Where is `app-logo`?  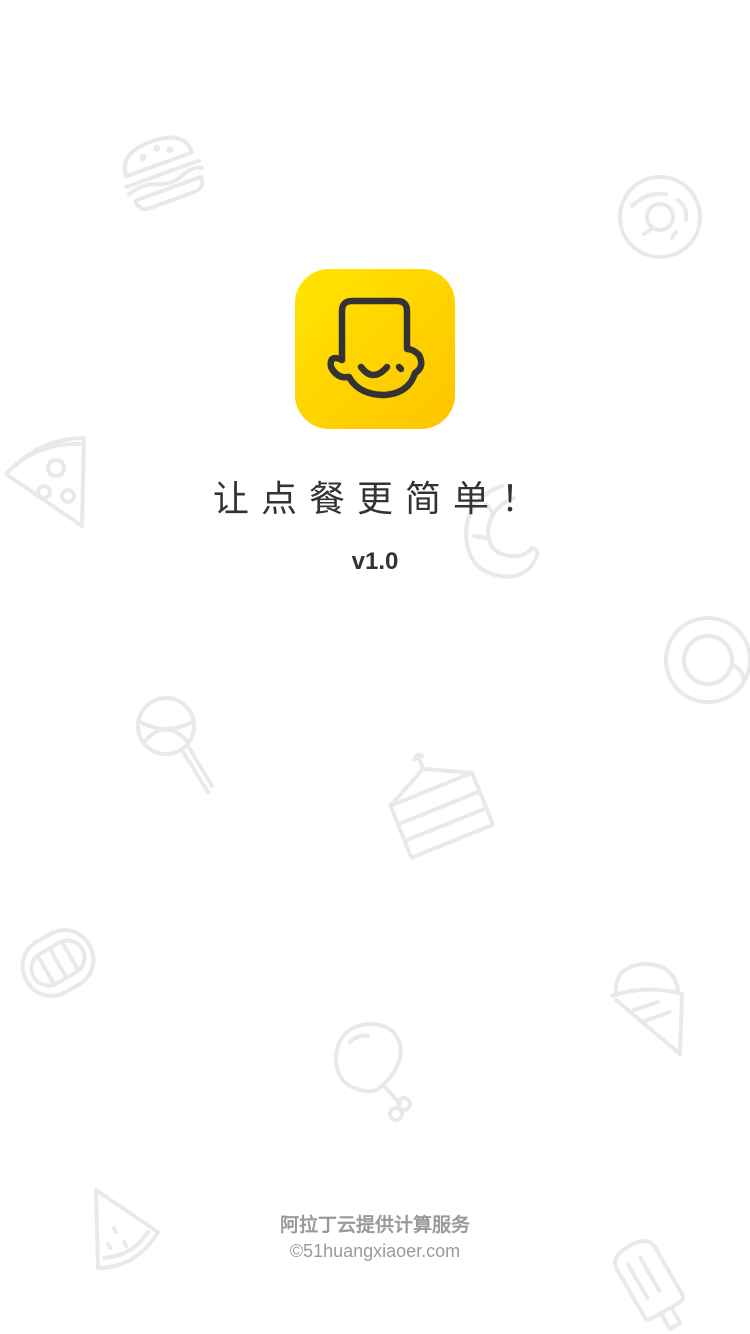 app-logo is located at coordinates (375, 349).